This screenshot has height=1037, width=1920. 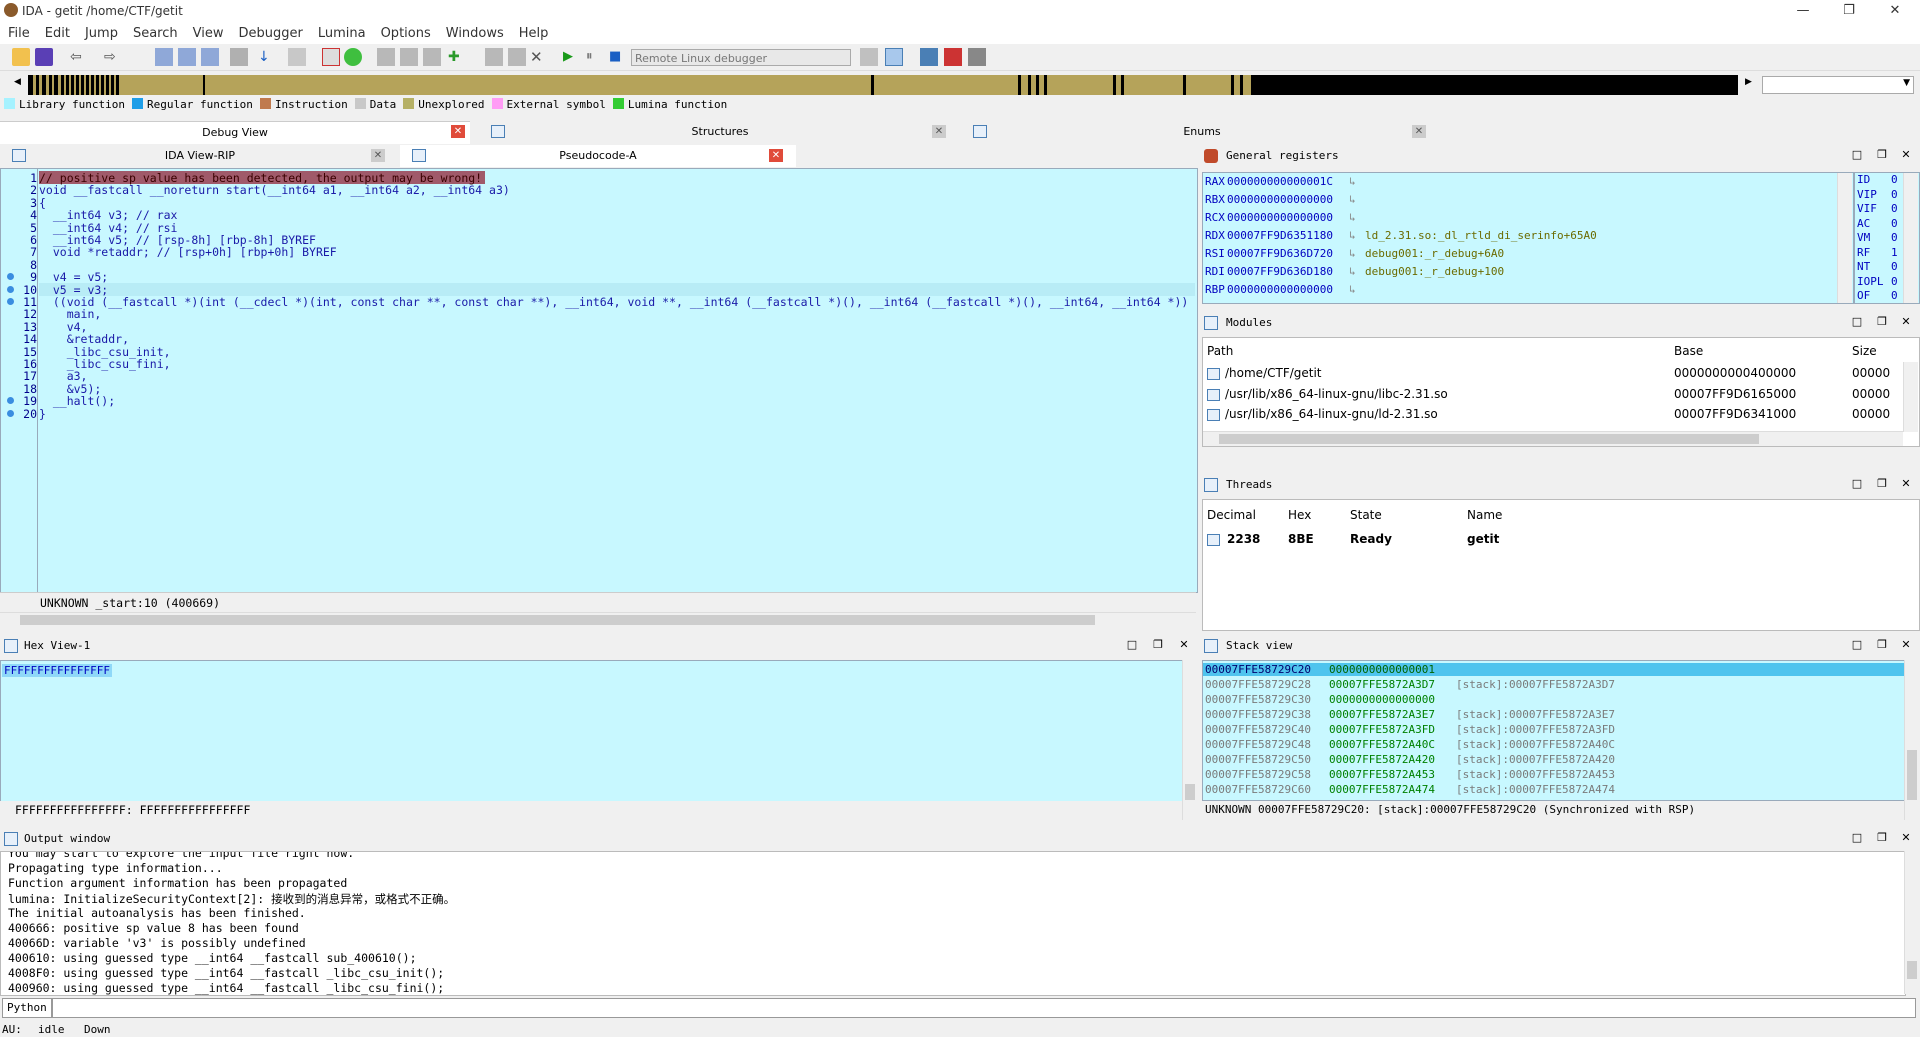 What do you see at coordinates (720, 132) in the screenshot?
I see `tab-structures: Structures` at bounding box center [720, 132].